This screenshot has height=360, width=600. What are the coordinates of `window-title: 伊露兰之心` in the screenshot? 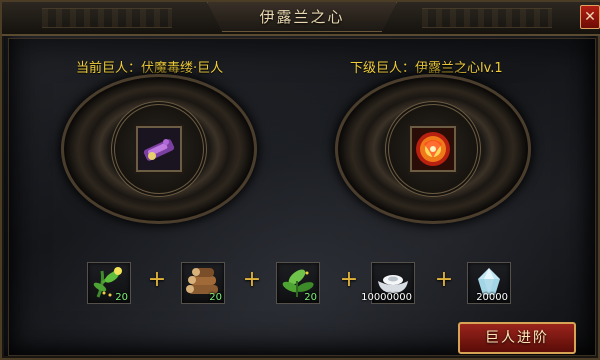 It's located at (302, 17).